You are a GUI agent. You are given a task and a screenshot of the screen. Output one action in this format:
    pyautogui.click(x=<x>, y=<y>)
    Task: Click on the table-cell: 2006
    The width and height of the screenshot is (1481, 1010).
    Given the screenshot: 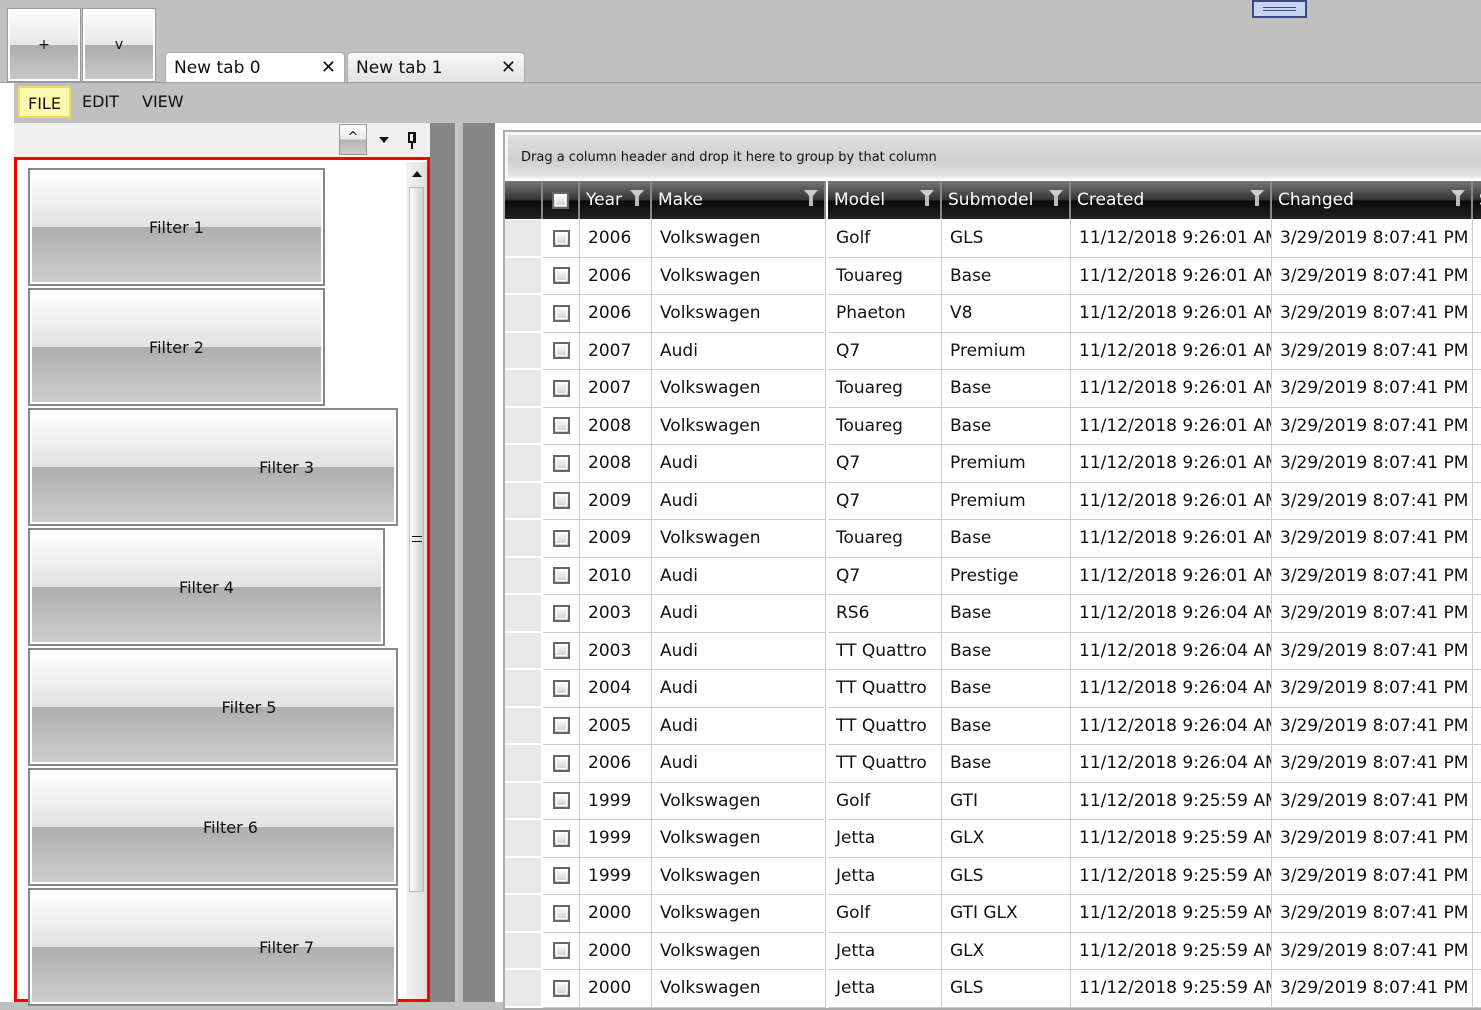 What is the action you would take?
    pyautogui.click(x=616, y=239)
    